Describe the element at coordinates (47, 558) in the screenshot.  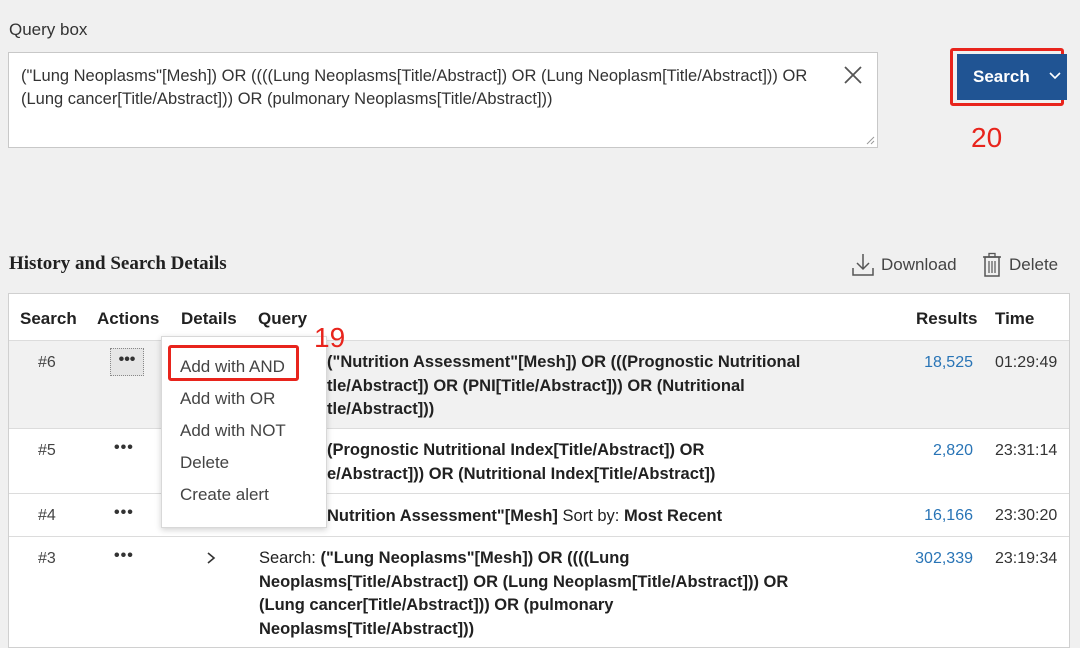
I see `search-number: #3` at that location.